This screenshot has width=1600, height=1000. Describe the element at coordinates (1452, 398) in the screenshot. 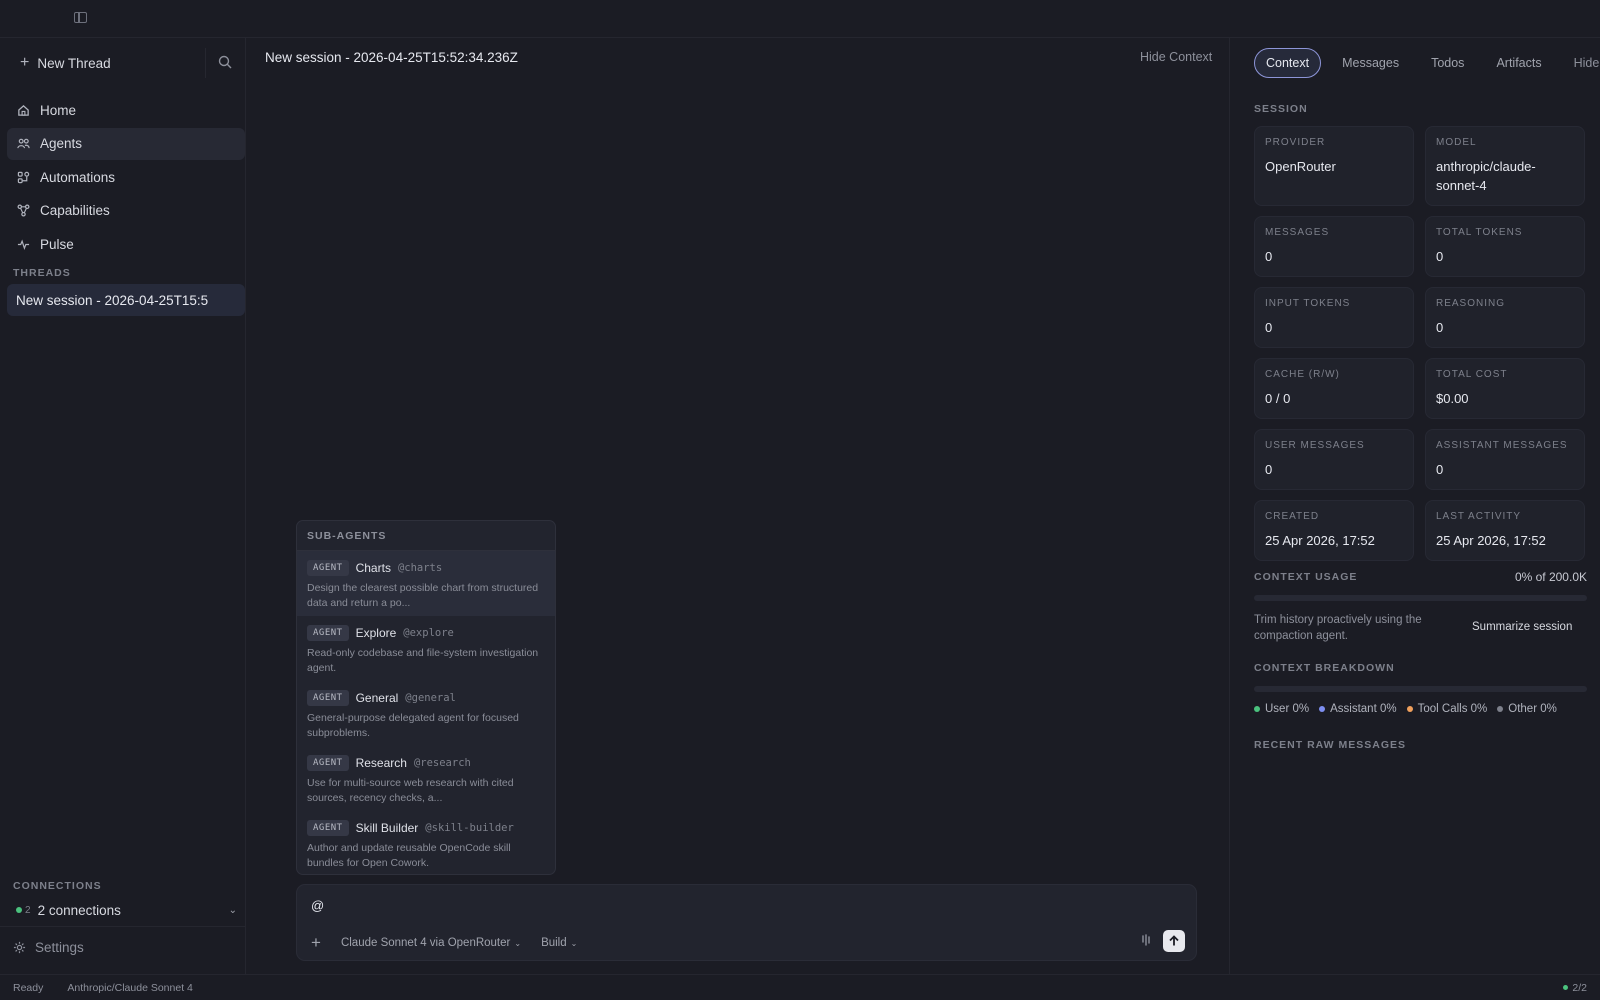

I see `stat-value: $0.00` at that location.